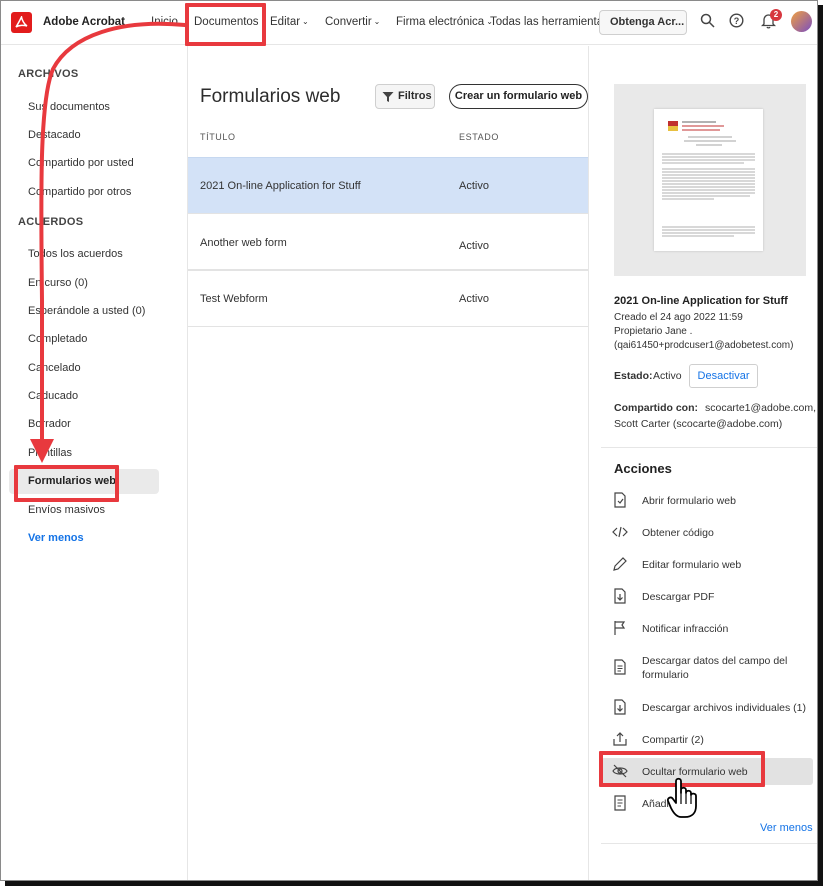 Image resolution: width=827 pixels, height=890 pixels. Describe the element at coordinates (270, 96) in the screenshot. I see `page-title: Formularios web` at that location.